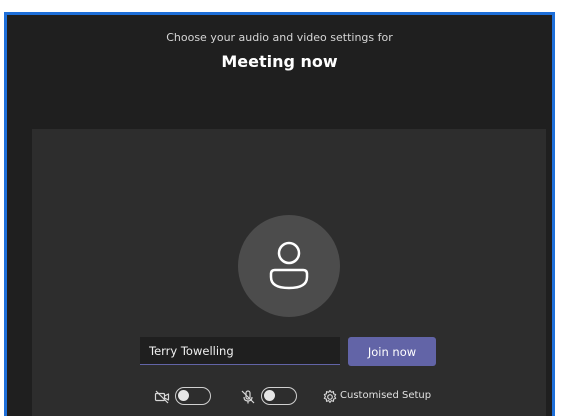  What do you see at coordinates (279, 396) in the screenshot?
I see `mic-toggle` at bounding box center [279, 396].